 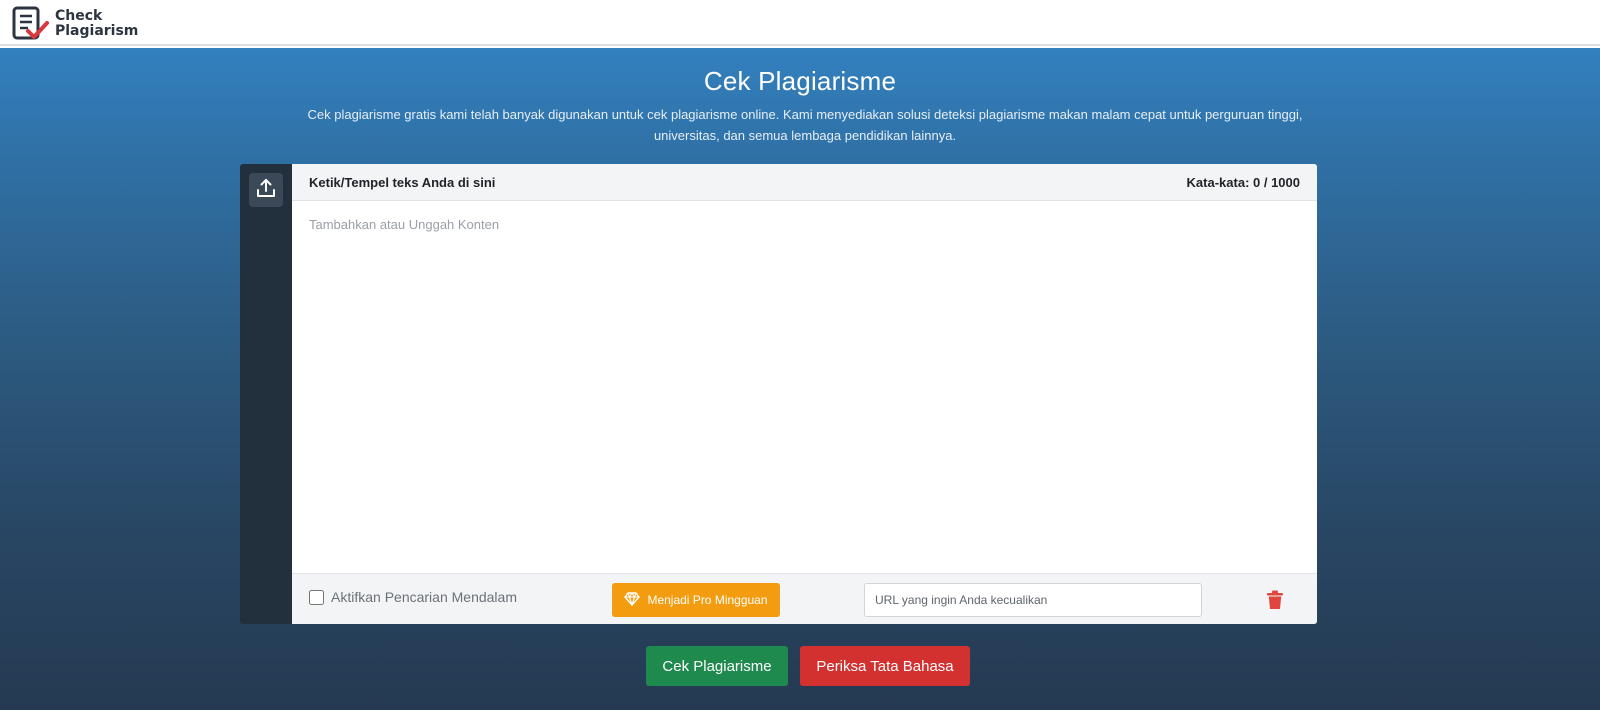 I want to click on upload-button, so click(x=266, y=190).